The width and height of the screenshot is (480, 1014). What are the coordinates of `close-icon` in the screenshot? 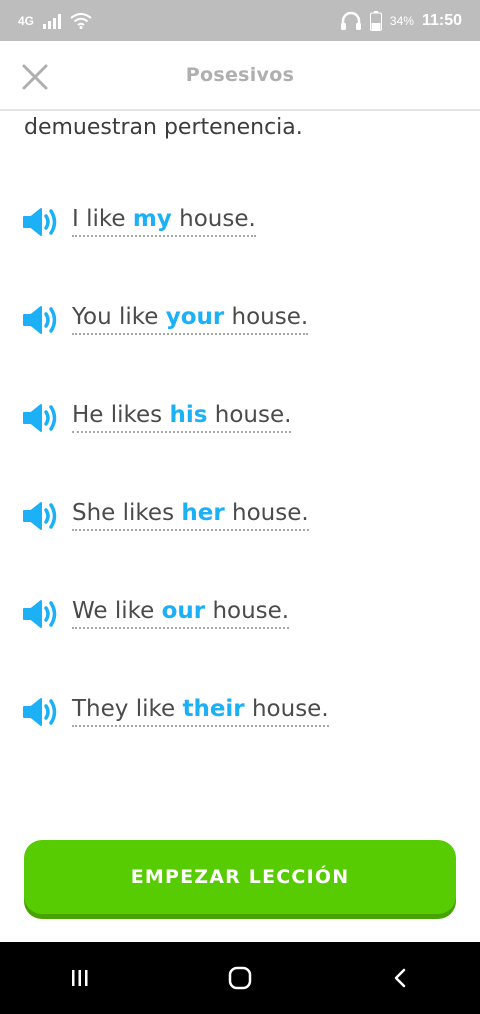 It's located at (35, 77).